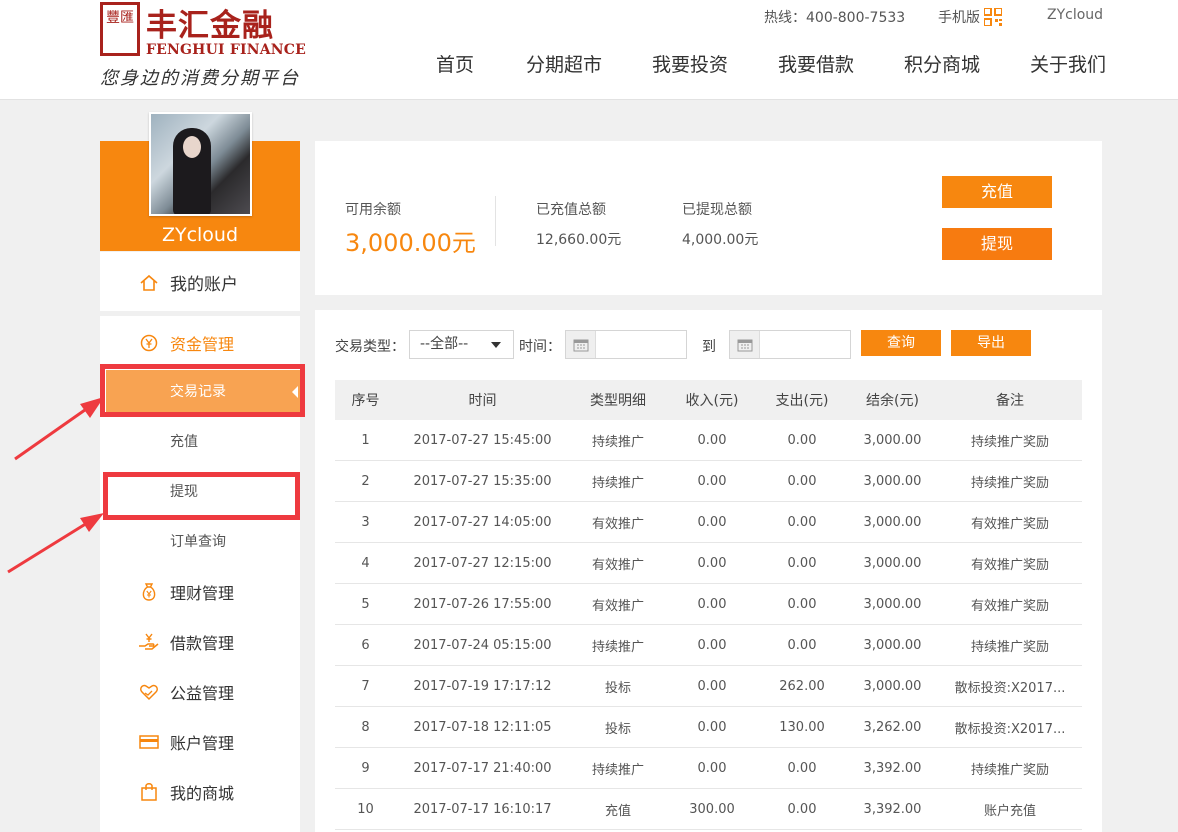 The width and height of the screenshot is (1178, 832). Describe the element at coordinates (482, 645) in the screenshot. I see `table-cell: 2017-07-24 05:15:00` at that location.